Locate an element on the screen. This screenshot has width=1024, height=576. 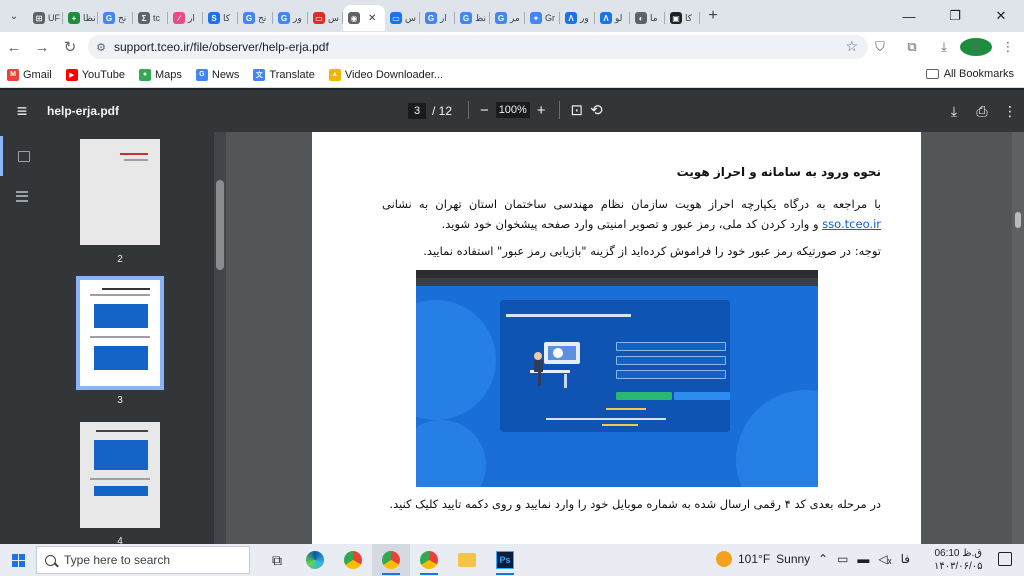
tab: Σtc is located at coordinates (150, 18).